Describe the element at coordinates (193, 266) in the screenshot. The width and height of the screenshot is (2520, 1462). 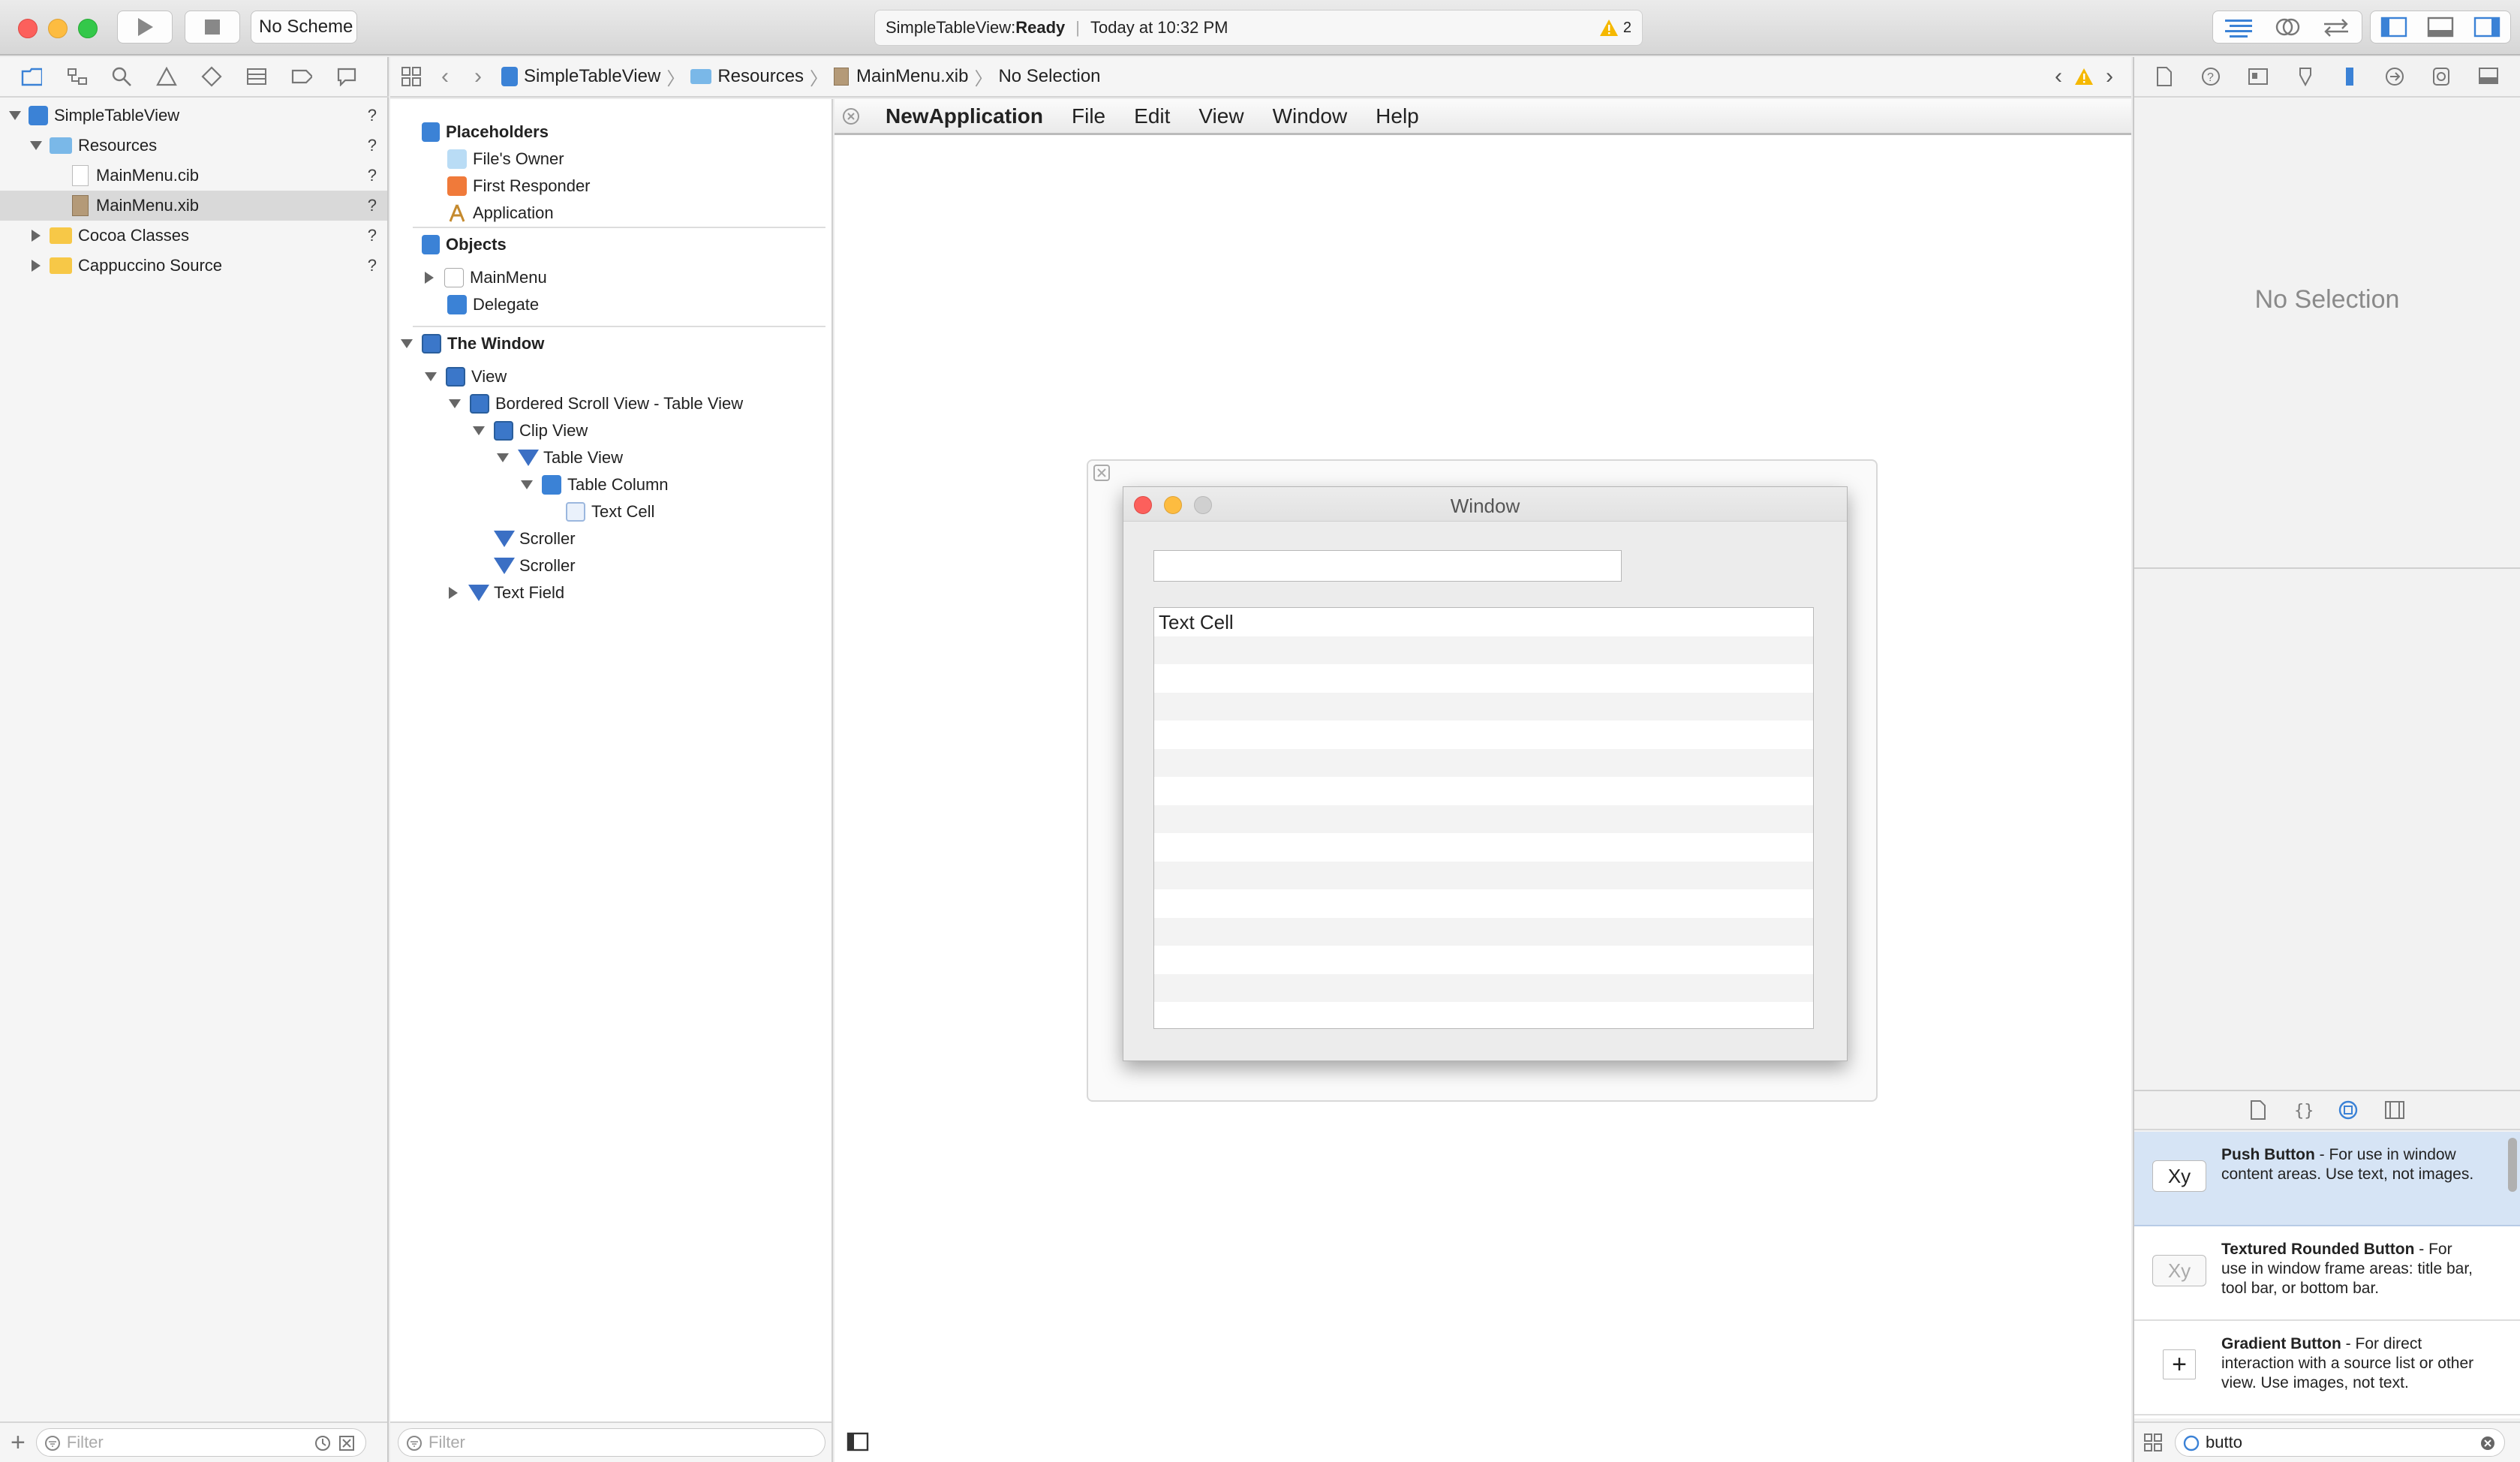
I see `nav-item-cappuccino-source: Cappuccino Source ?` at that location.